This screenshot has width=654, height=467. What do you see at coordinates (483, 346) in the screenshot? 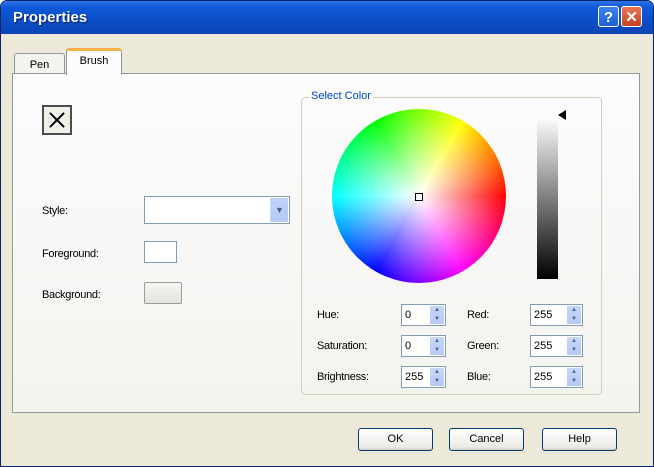
I see `green-label: Green:` at bounding box center [483, 346].